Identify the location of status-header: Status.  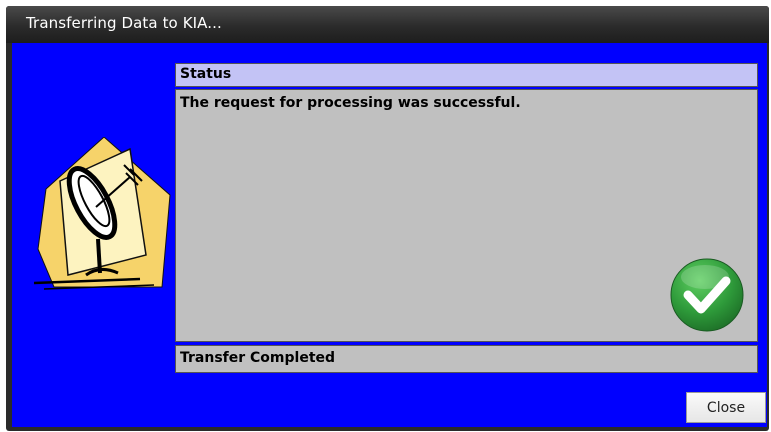
(466, 75).